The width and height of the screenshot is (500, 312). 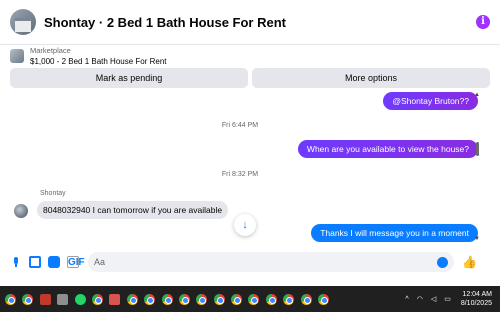 What do you see at coordinates (477, 149) in the screenshot?
I see `scrollbar-thumb` at bounding box center [477, 149].